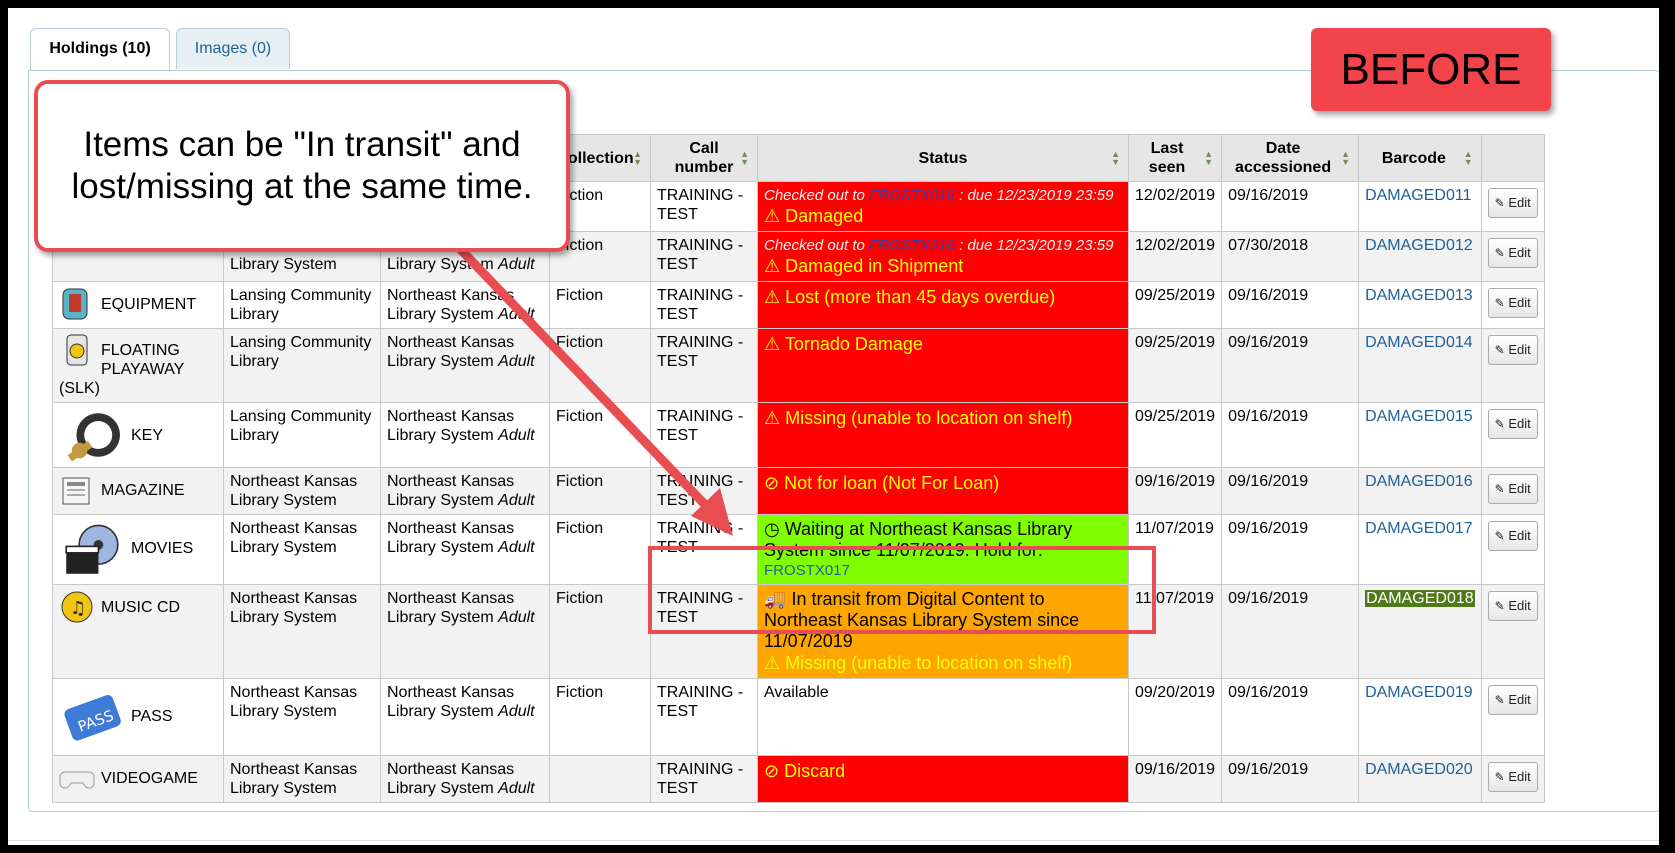  Describe the element at coordinates (1420, 779) in the screenshot. I see `barcode-cell: DAMAGED020` at that location.